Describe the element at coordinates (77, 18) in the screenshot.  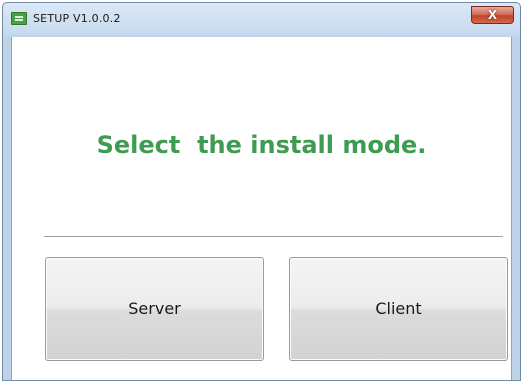
I see `window-title: SETUP V1.0.0.2` at that location.